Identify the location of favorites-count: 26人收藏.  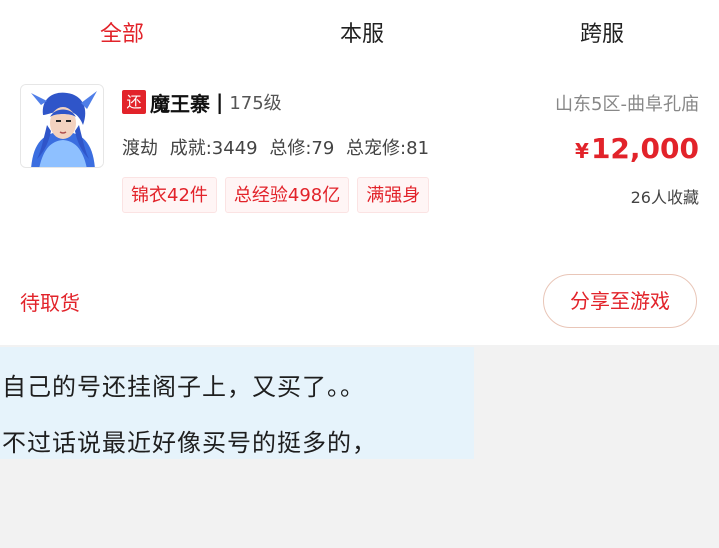
(664, 197).